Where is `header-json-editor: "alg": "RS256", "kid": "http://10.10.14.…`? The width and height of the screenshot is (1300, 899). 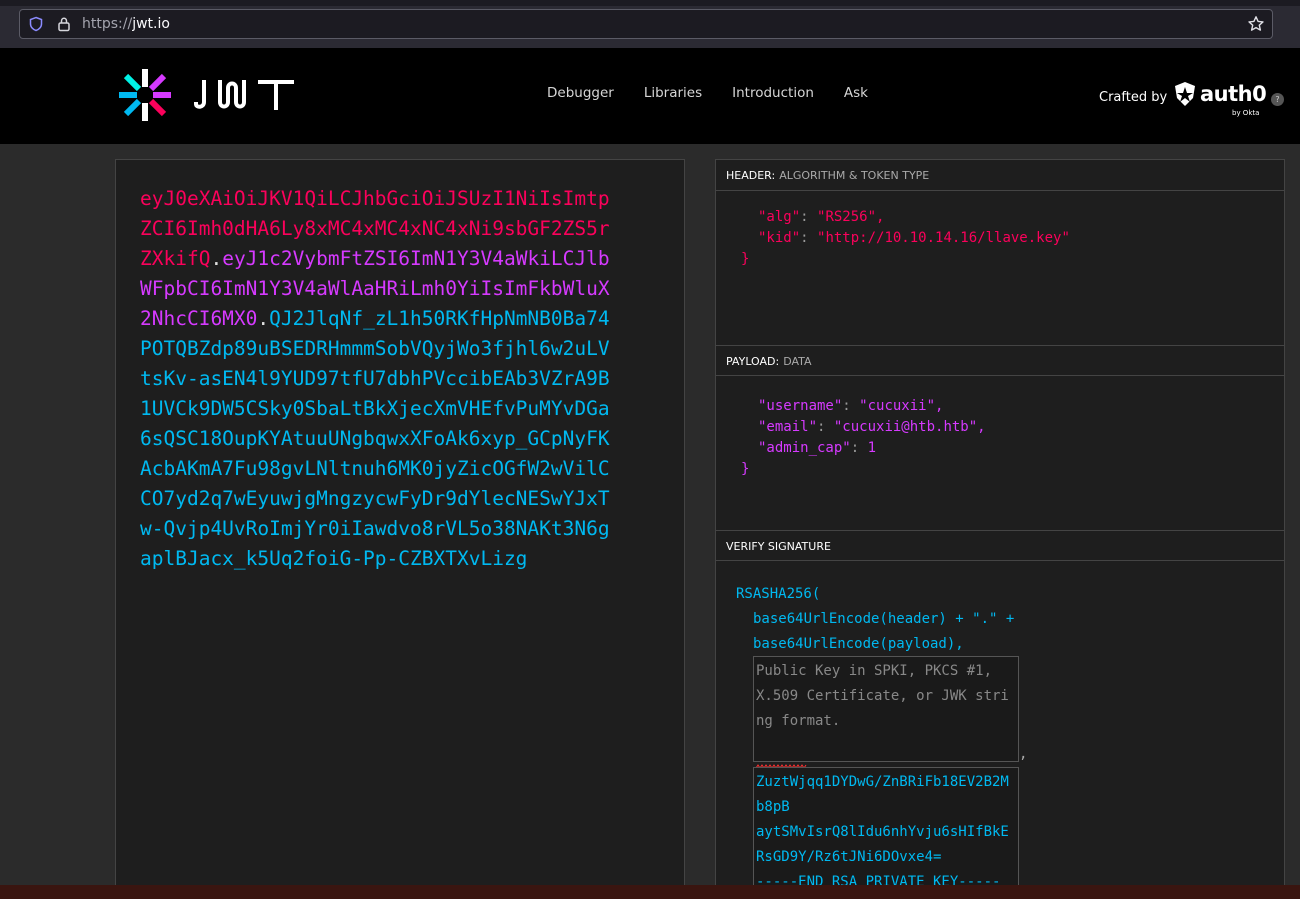
header-json-editor: "alg": "RS256", "kid": "http://10.10.14.… is located at coordinates (1000, 276).